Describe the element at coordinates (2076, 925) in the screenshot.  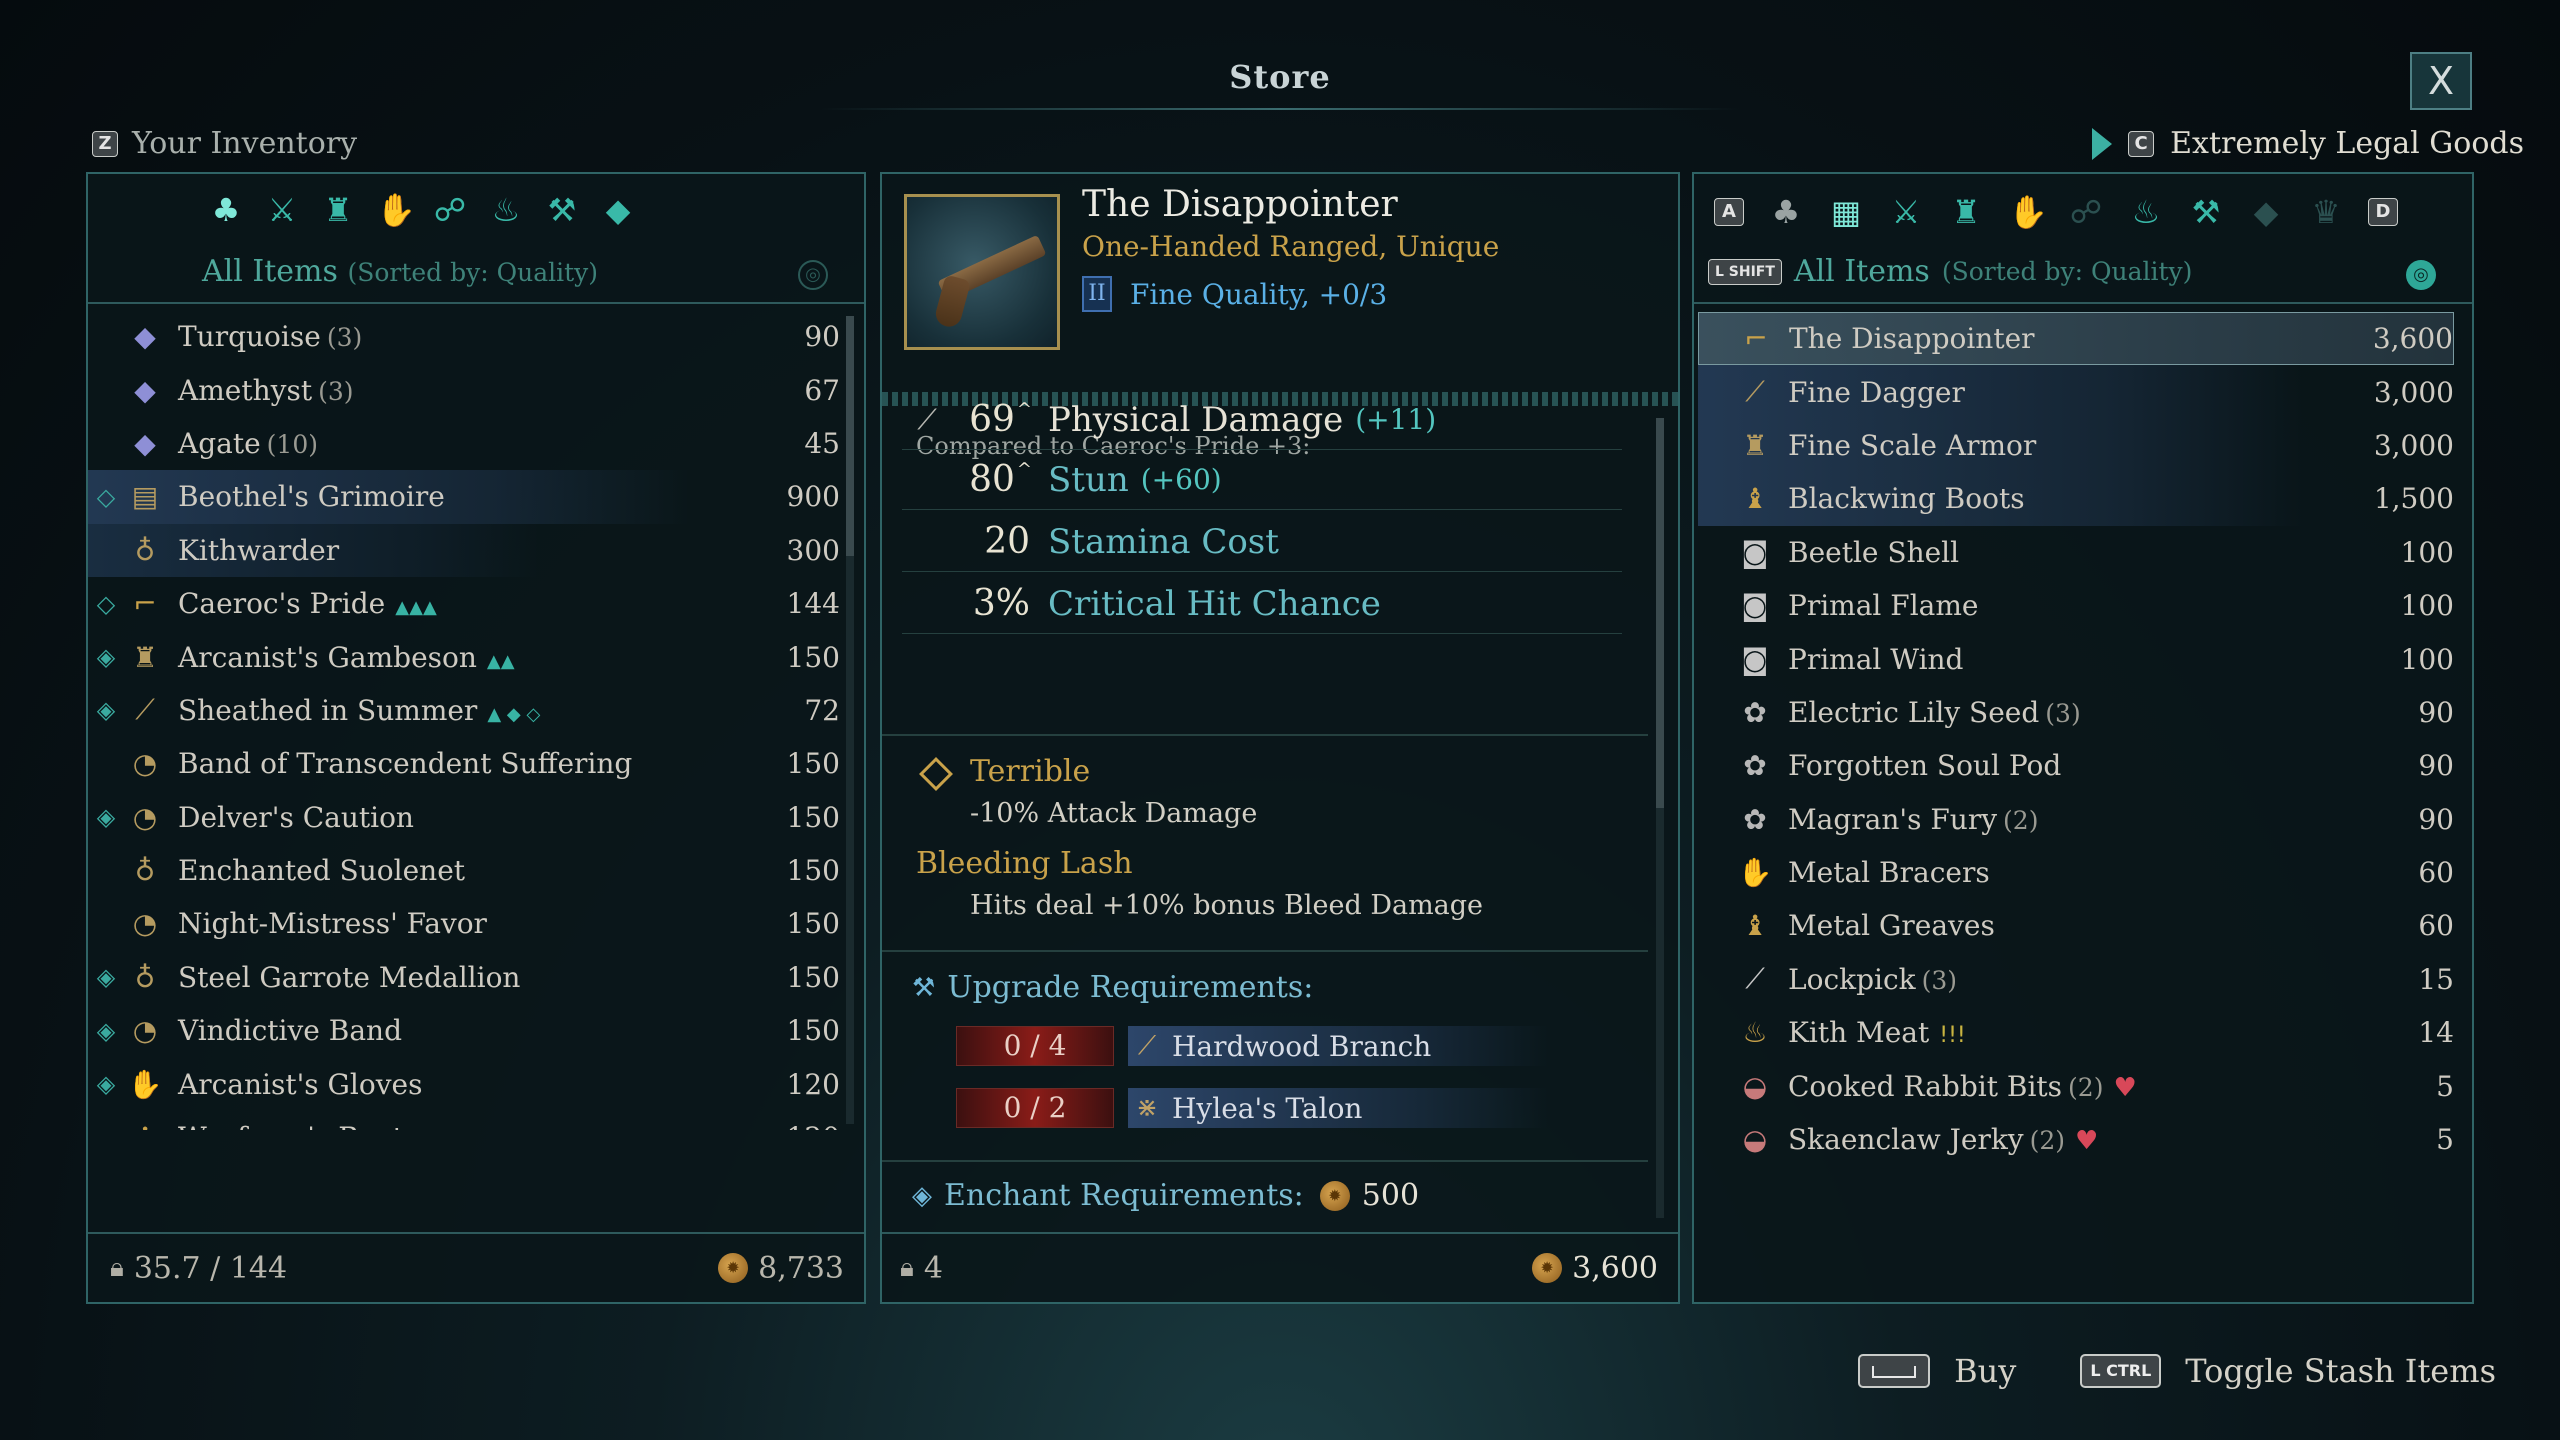
I see `list-item: ♝ Metal Greaves 60` at that location.